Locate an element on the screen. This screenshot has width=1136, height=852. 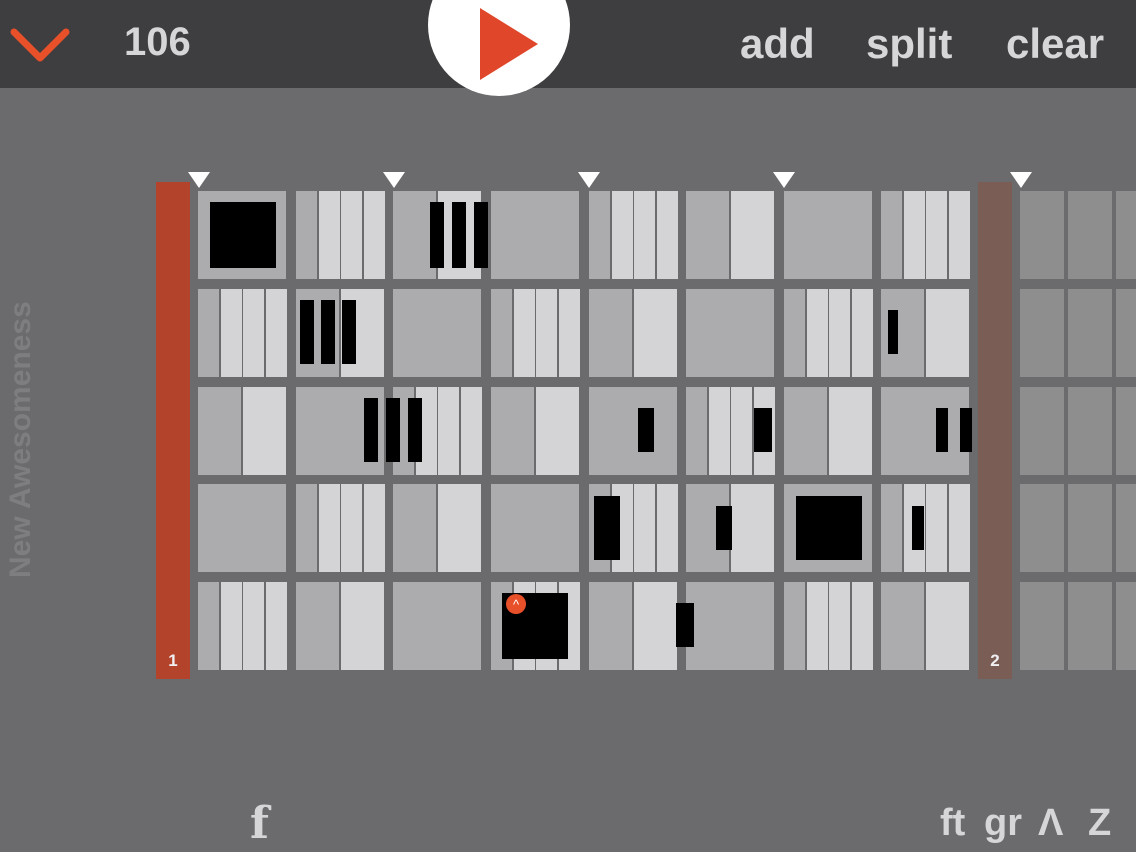
gr-icon: gr is located at coordinates (1003, 823).